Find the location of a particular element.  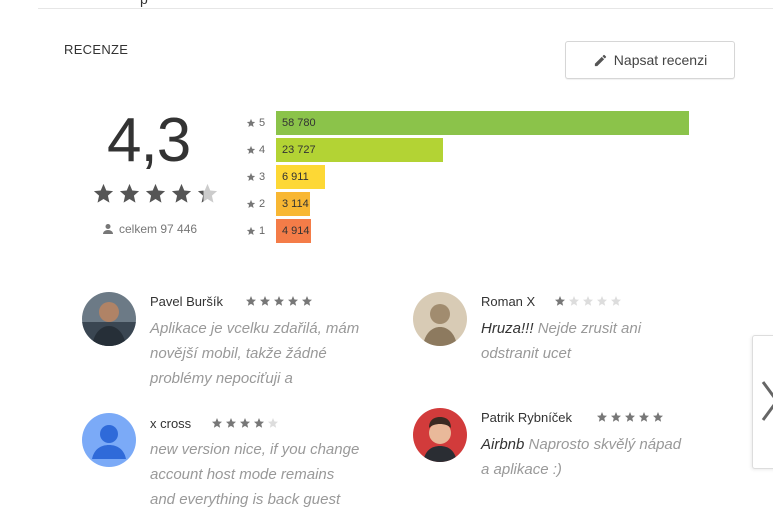

rating-histogram: 5 58 780 4 23 727 3 6 911 2 3 114 1 4 914 is located at coordinates (467, 176).